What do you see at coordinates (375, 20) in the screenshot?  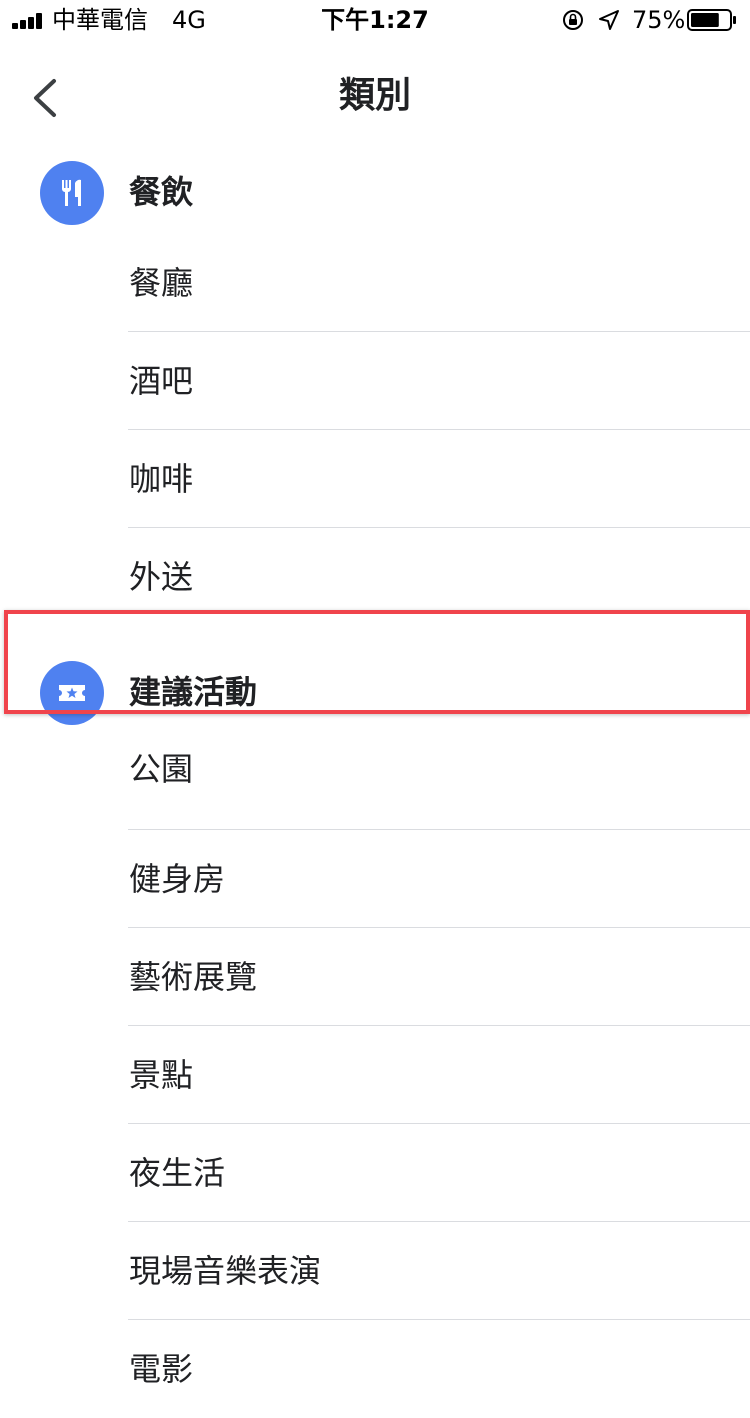 I see `status-bar: 中華電信 4G 下午1:27 75%` at bounding box center [375, 20].